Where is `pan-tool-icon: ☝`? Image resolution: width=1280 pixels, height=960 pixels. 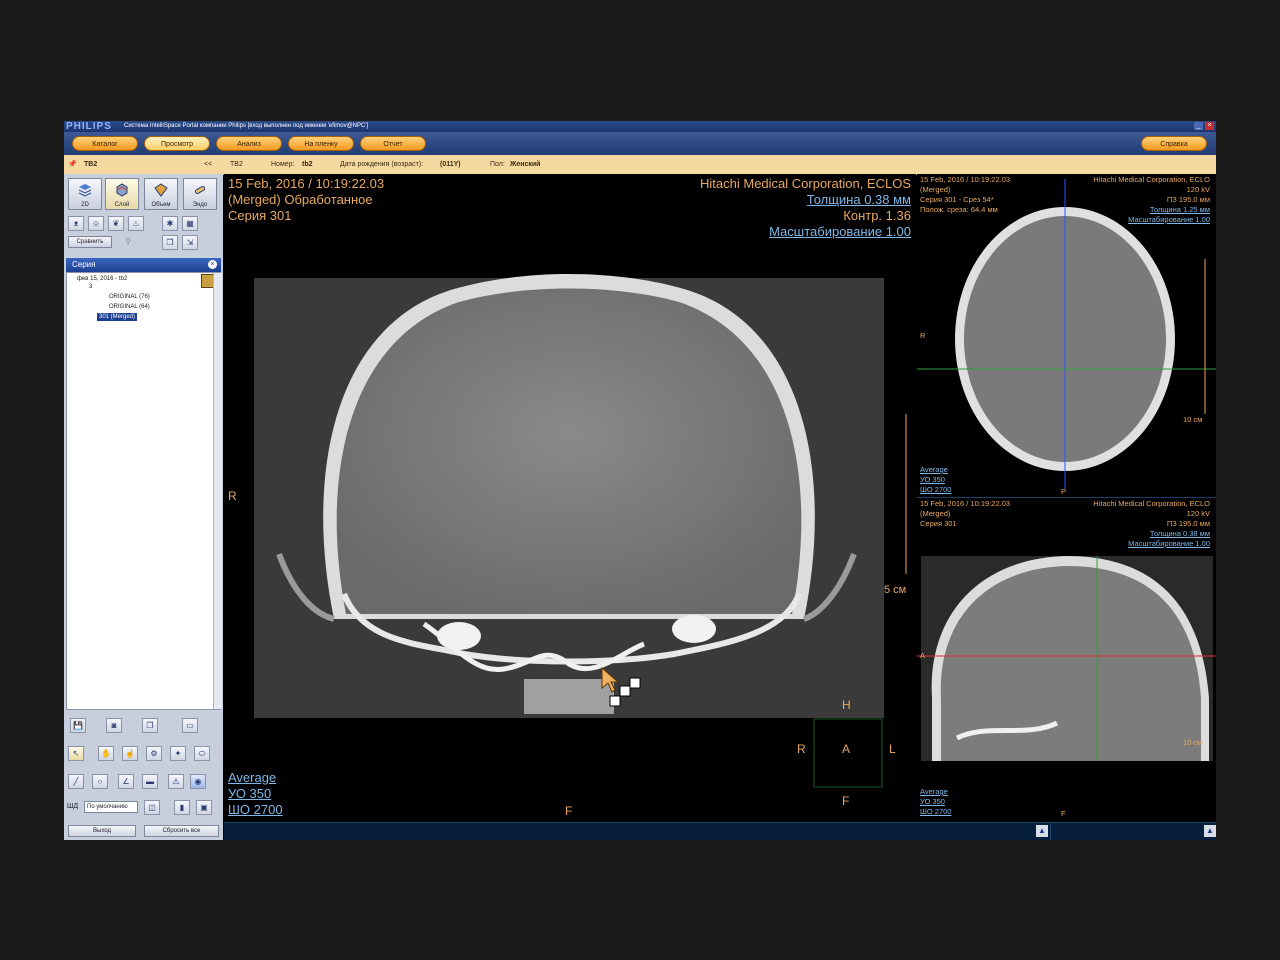 pan-tool-icon: ☝ is located at coordinates (130, 753).